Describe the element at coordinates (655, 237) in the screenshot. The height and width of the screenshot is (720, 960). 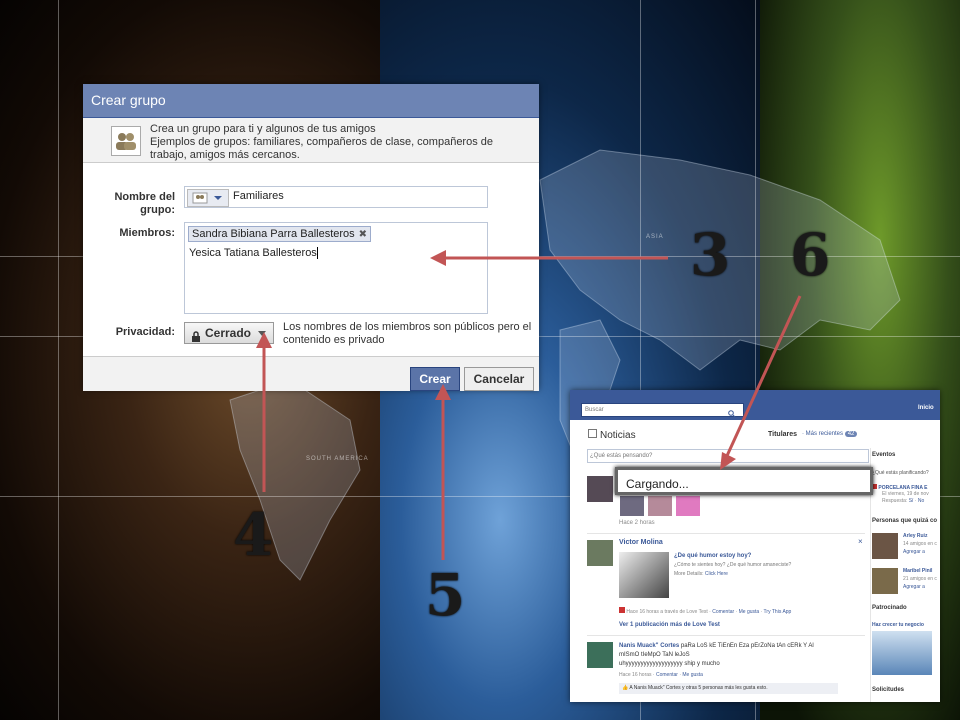
I see `map-label-asia: ASIA` at that location.